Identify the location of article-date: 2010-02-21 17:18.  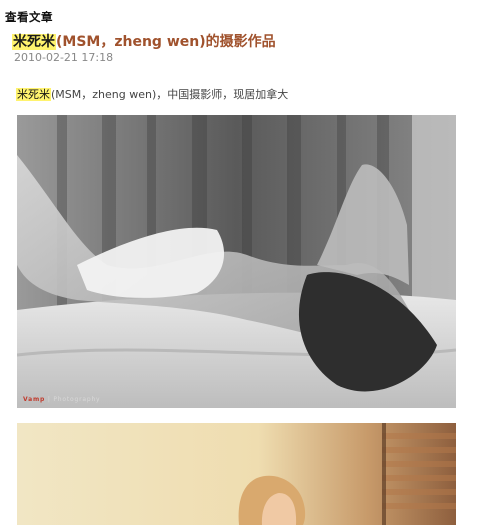
(64, 57).